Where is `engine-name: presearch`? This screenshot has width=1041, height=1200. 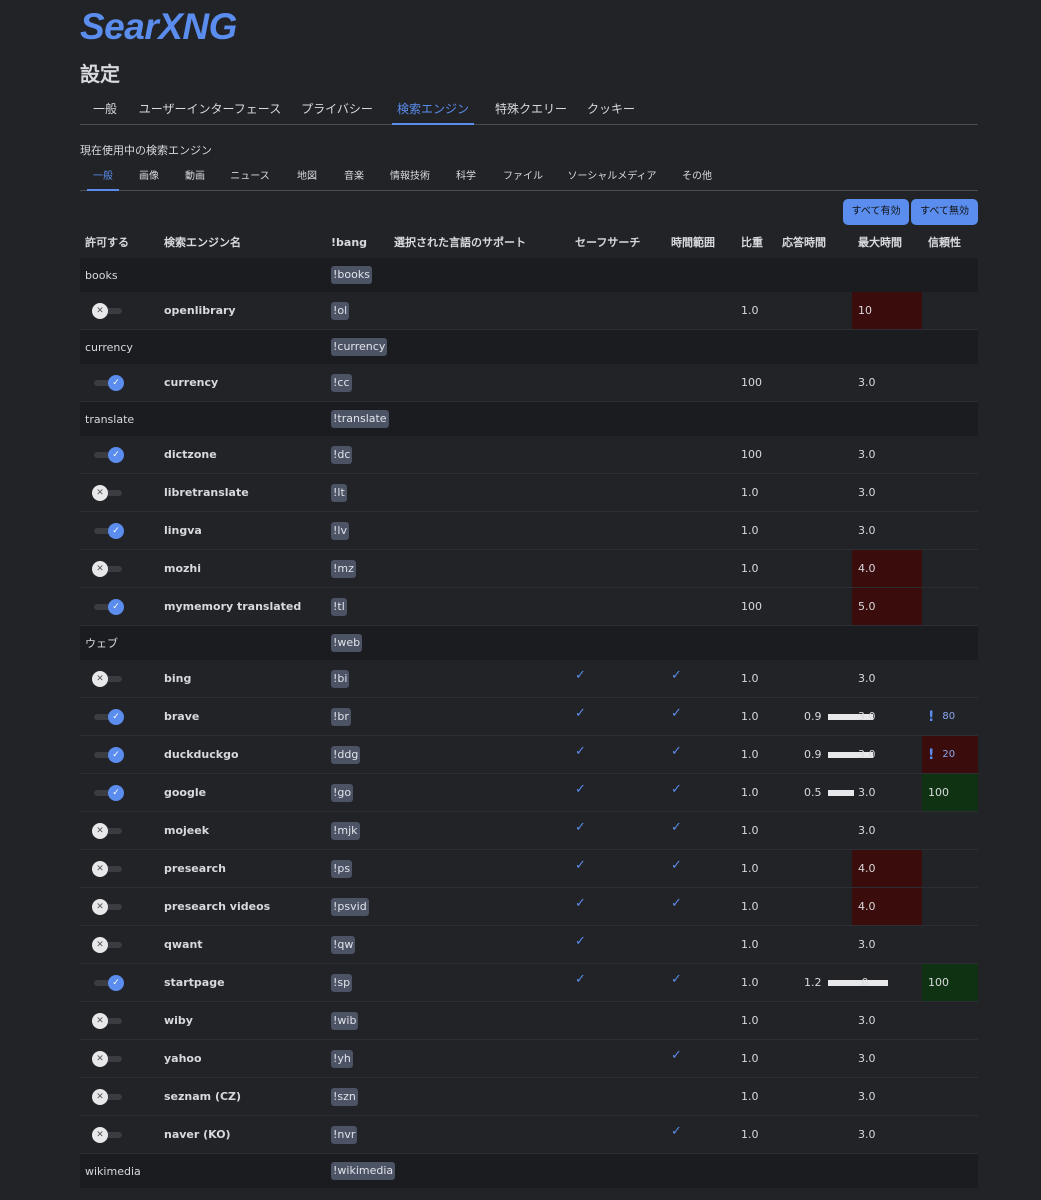 engine-name: presearch is located at coordinates (195, 868).